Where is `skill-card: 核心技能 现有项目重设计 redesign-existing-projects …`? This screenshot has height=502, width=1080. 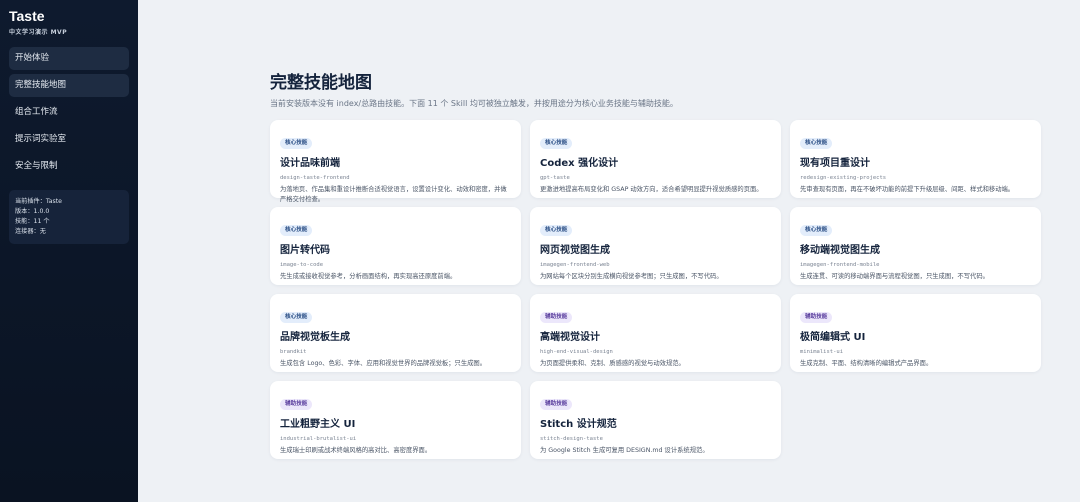
skill-card: 核心技能 现有项目重设计 redesign-existing-projects … is located at coordinates (915, 159).